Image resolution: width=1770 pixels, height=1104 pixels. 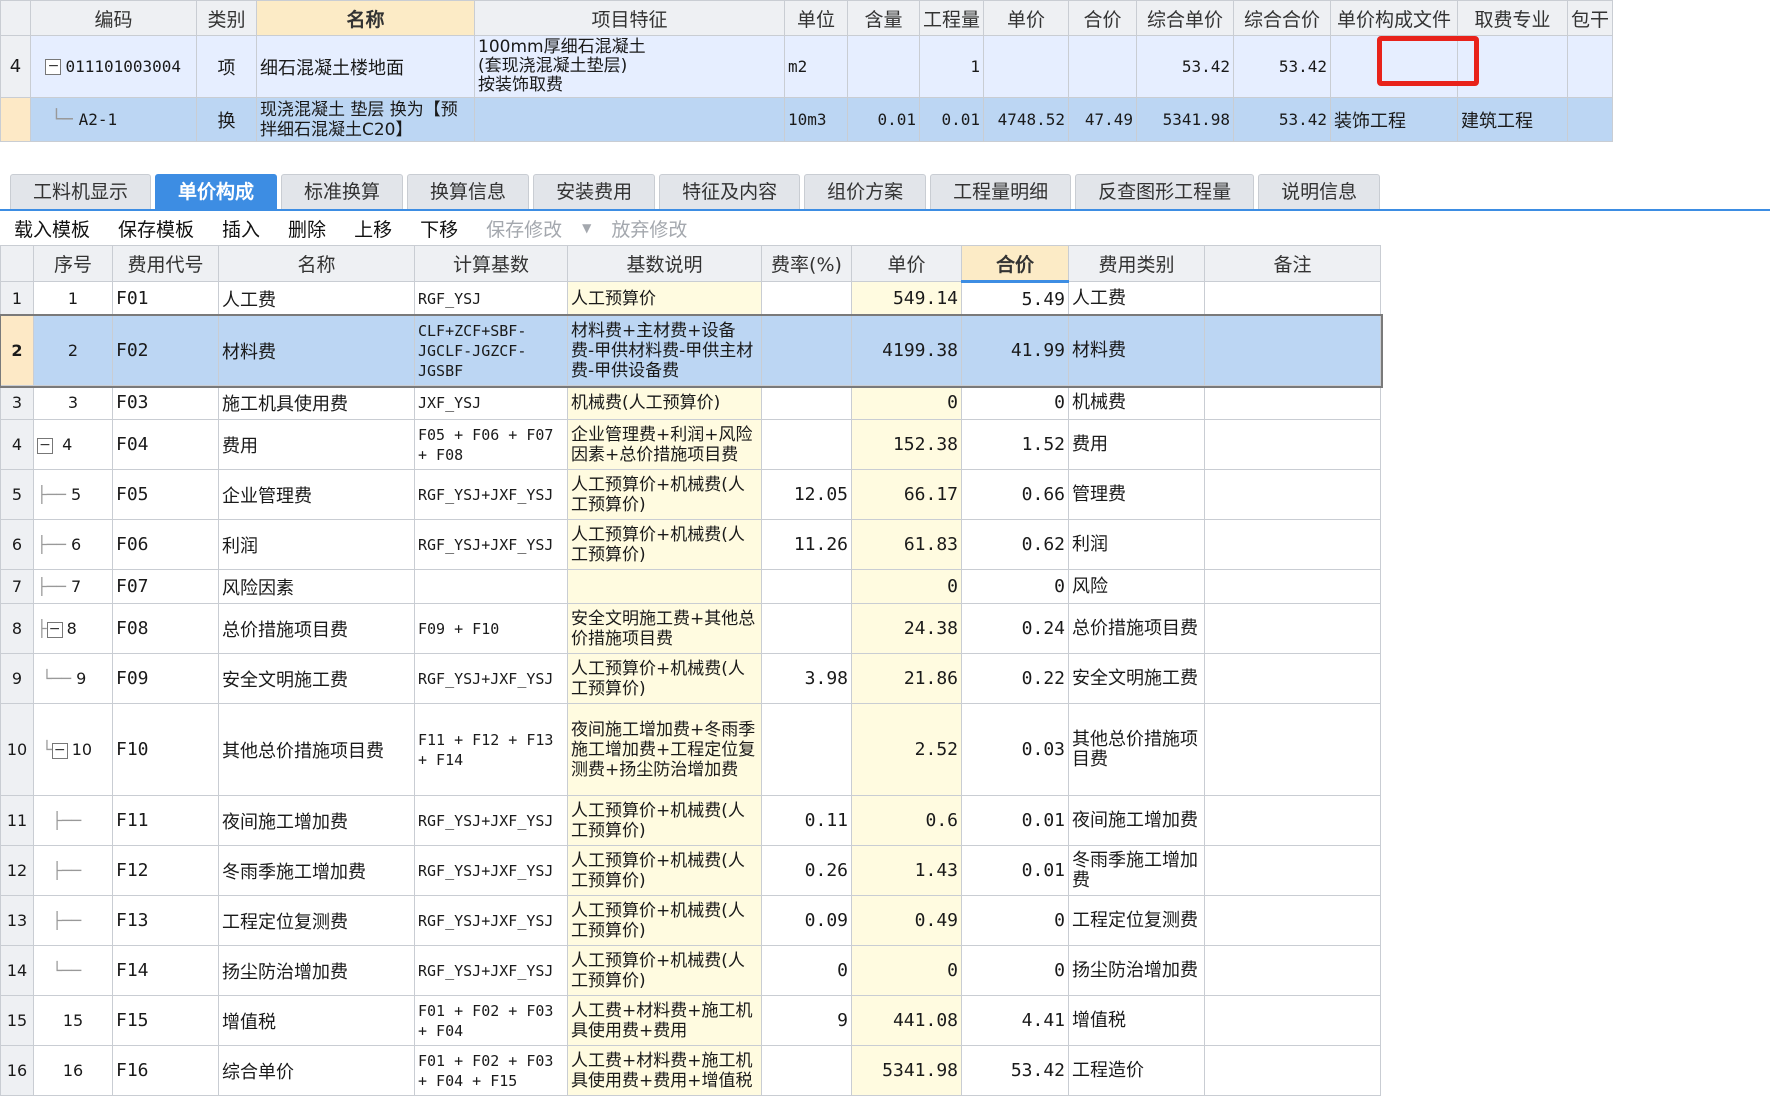 I want to click on fee-name-cell: 扬尘防治增加费, so click(x=316, y=970).